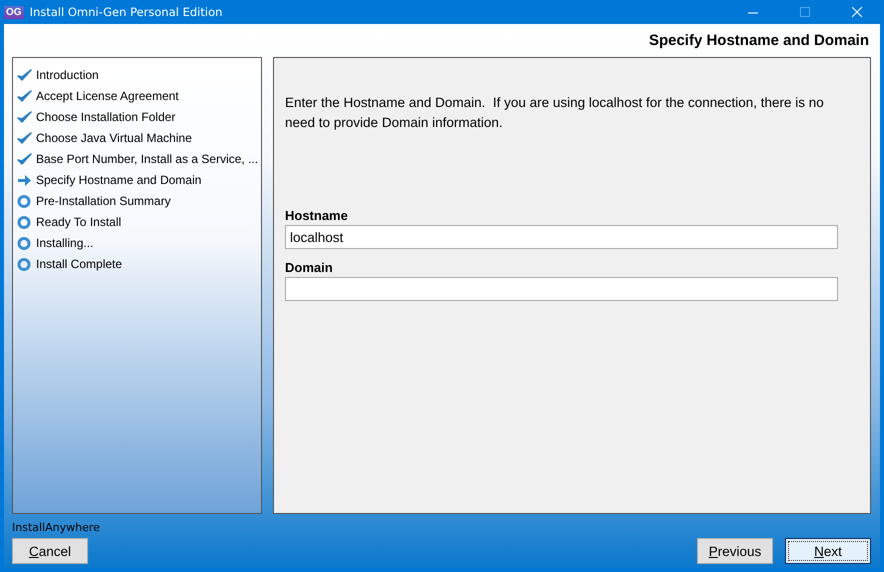 The height and width of the screenshot is (572, 884). Describe the element at coordinates (67, 75) in the screenshot. I see `step-label: Introduction` at that location.